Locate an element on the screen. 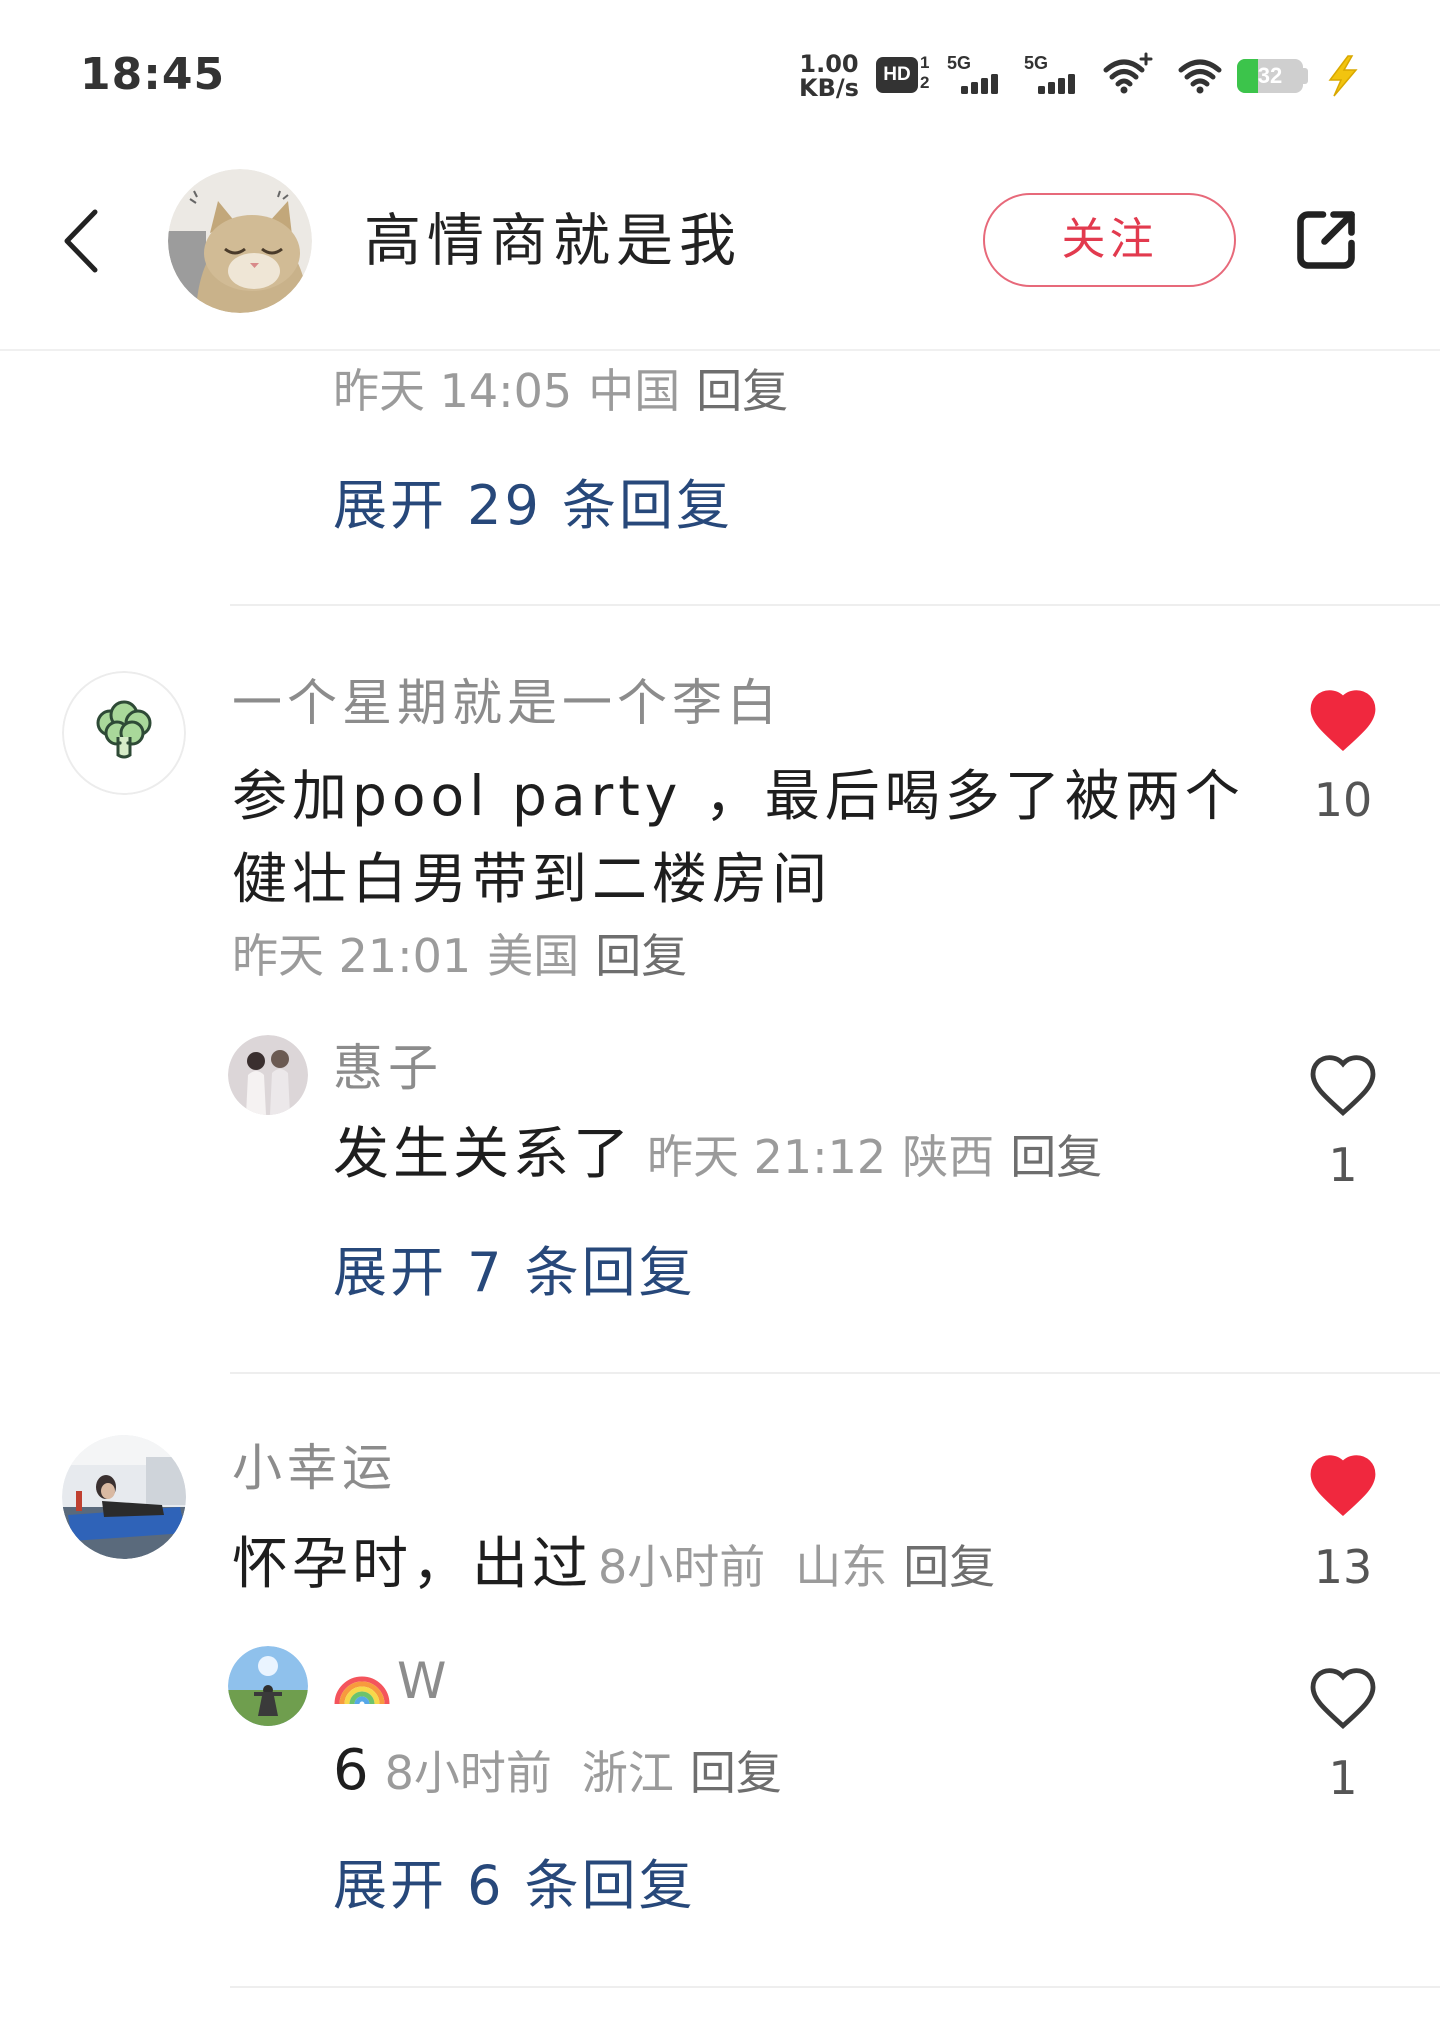 This screenshot has height=2020, width=1440. follow-button: 关注 is located at coordinates (1109, 240).